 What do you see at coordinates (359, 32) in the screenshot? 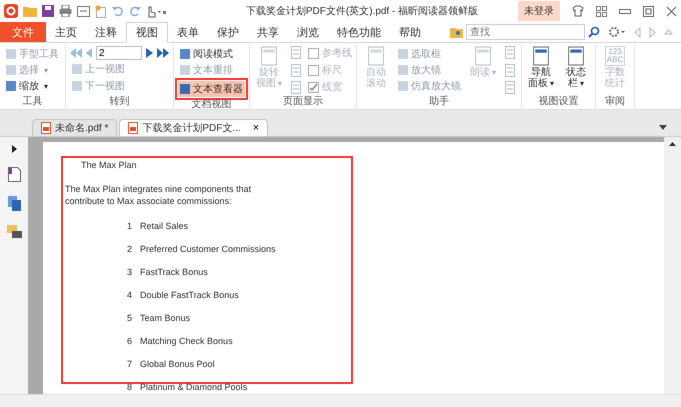
I see `menu-tab: 特色功能` at bounding box center [359, 32].